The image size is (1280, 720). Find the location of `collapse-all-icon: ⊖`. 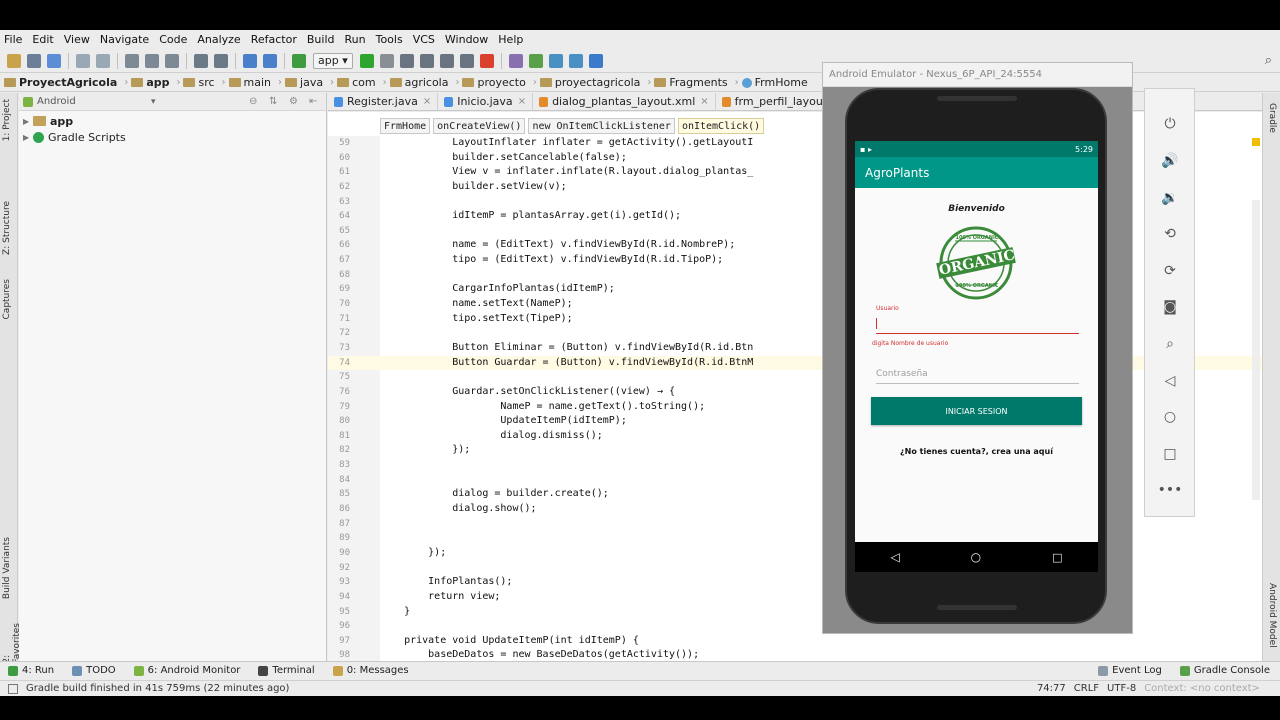

collapse-all-icon: ⊖ is located at coordinates (253, 101).